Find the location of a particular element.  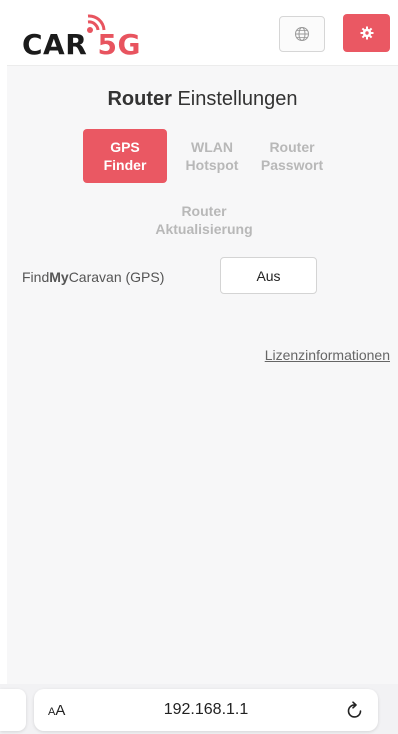

tab-label: Finder is located at coordinates (125, 165).